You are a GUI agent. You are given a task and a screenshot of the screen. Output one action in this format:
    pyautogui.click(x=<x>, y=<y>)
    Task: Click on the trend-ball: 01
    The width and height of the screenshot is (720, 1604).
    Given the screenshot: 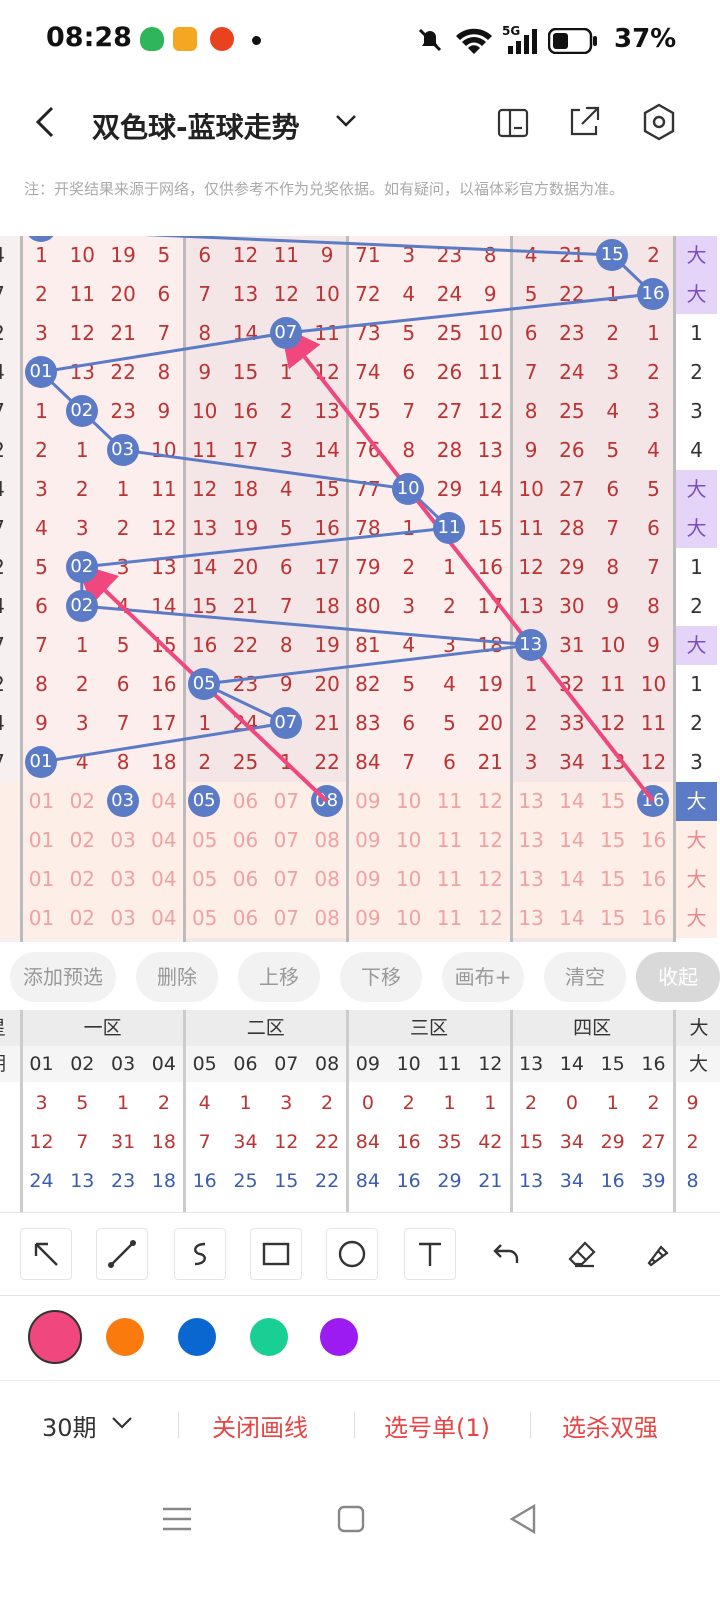 What is the action you would take?
    pyautogui.click(x=41, y=762)
    